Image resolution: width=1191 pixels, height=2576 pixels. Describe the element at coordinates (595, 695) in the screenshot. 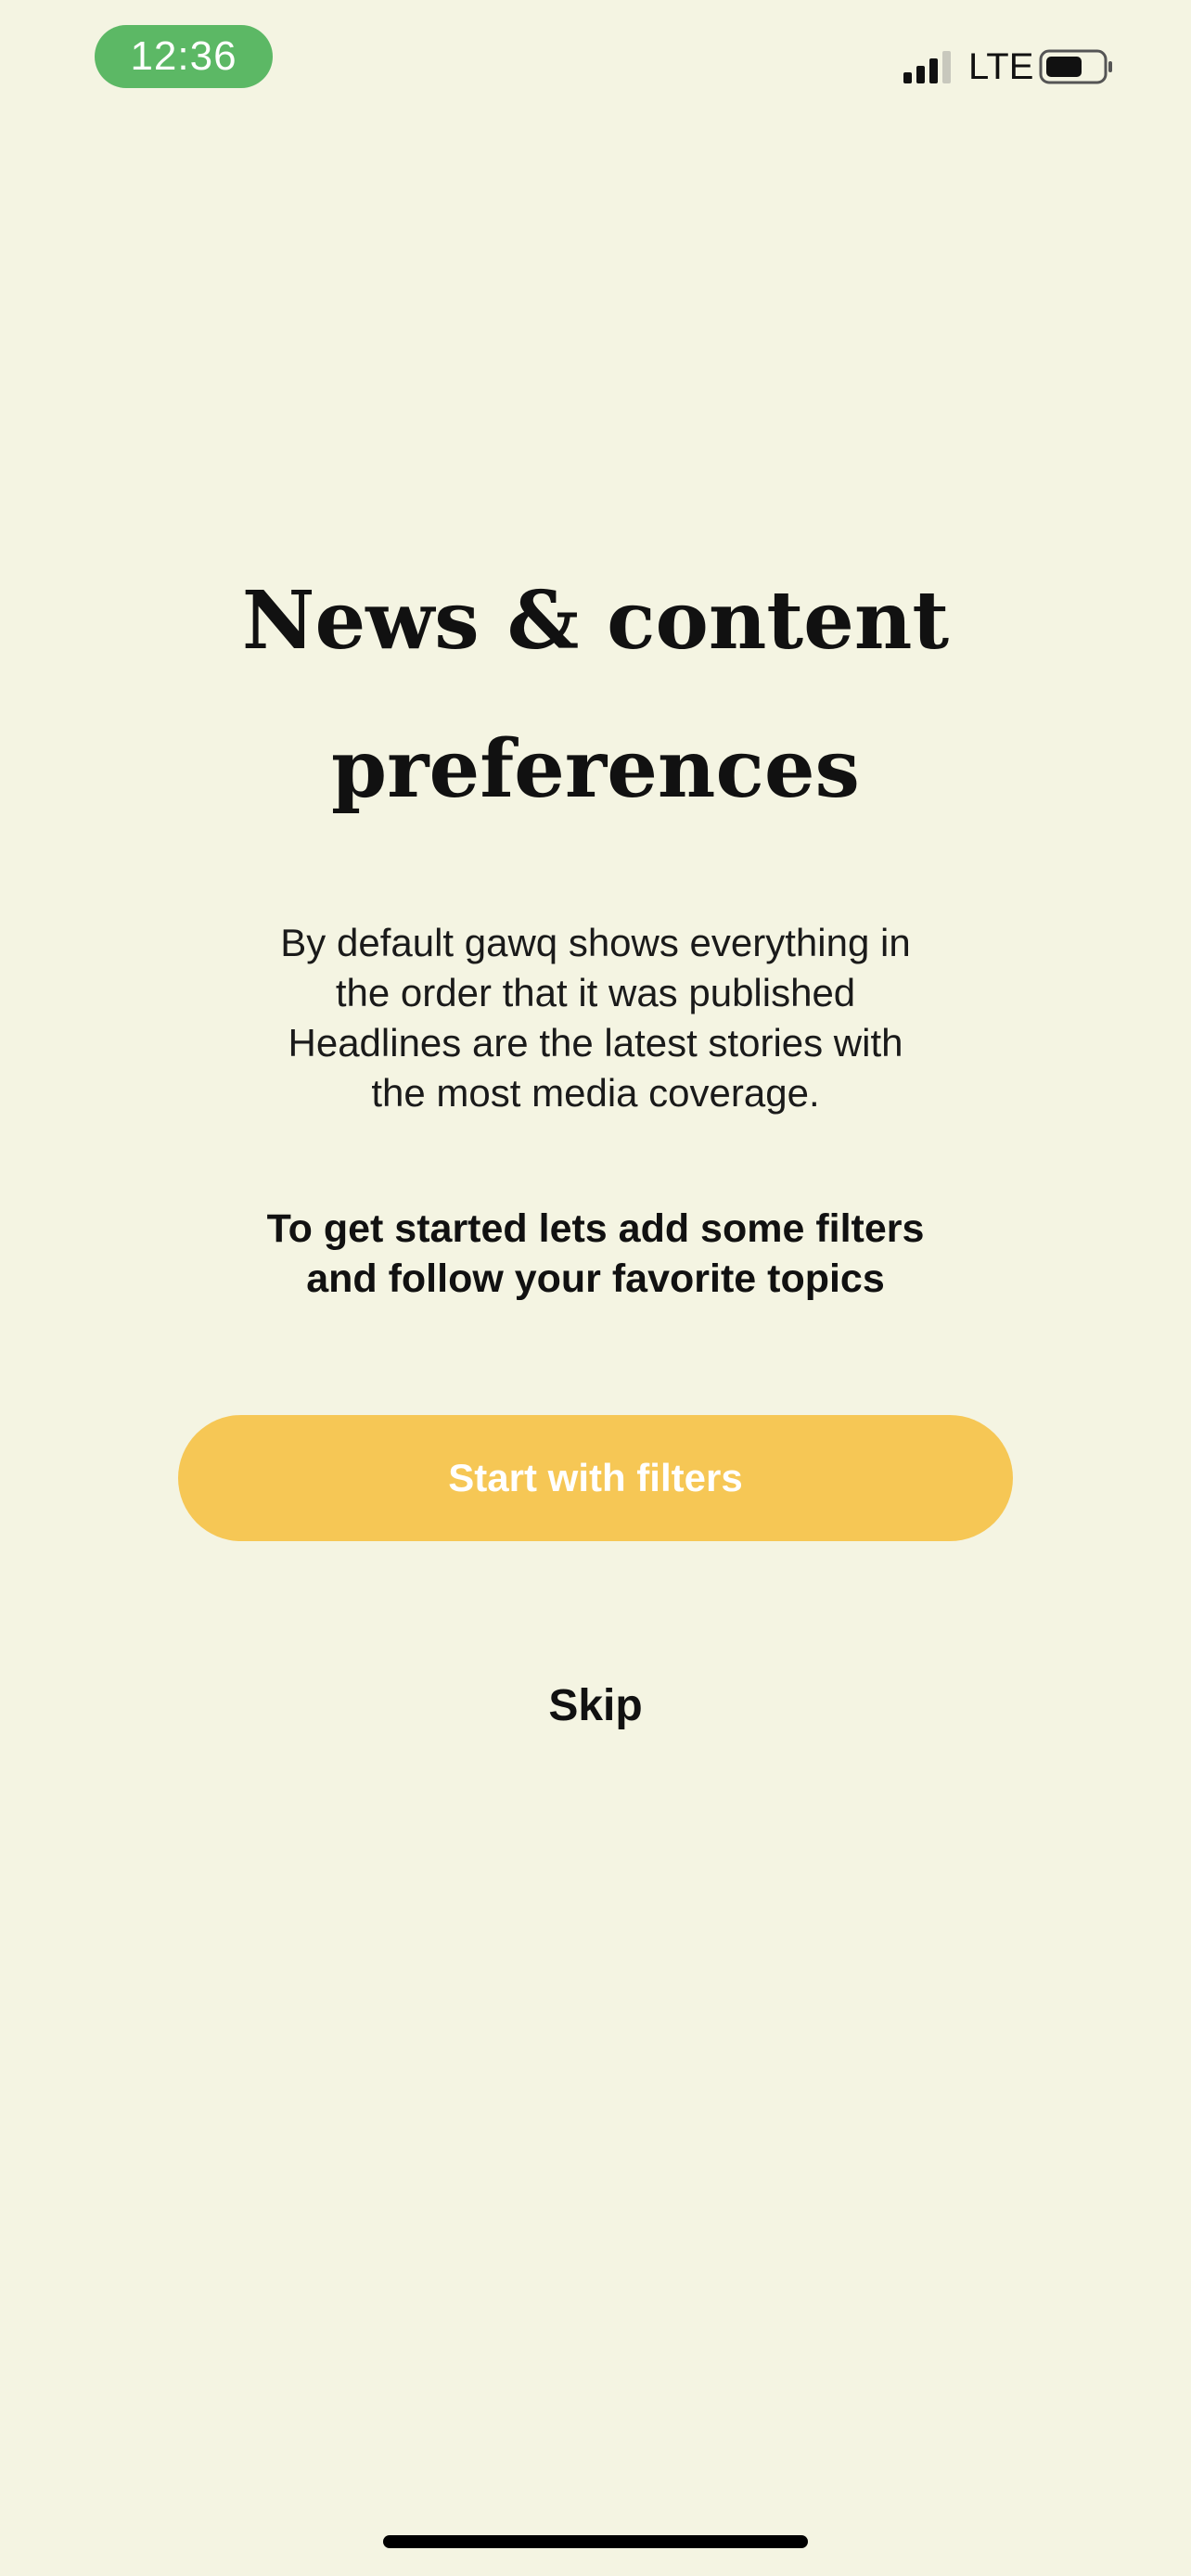

I see `page-title: News & content preferences` at that location.